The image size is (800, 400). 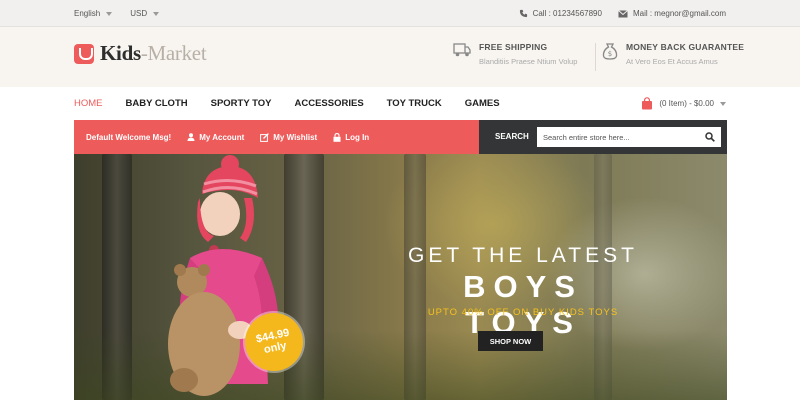 What do you see at coordinates (679, 13) in the screenshot?
I see `mail-text: Mail : megnor@gmail.com` at bounding box center [679, 13].